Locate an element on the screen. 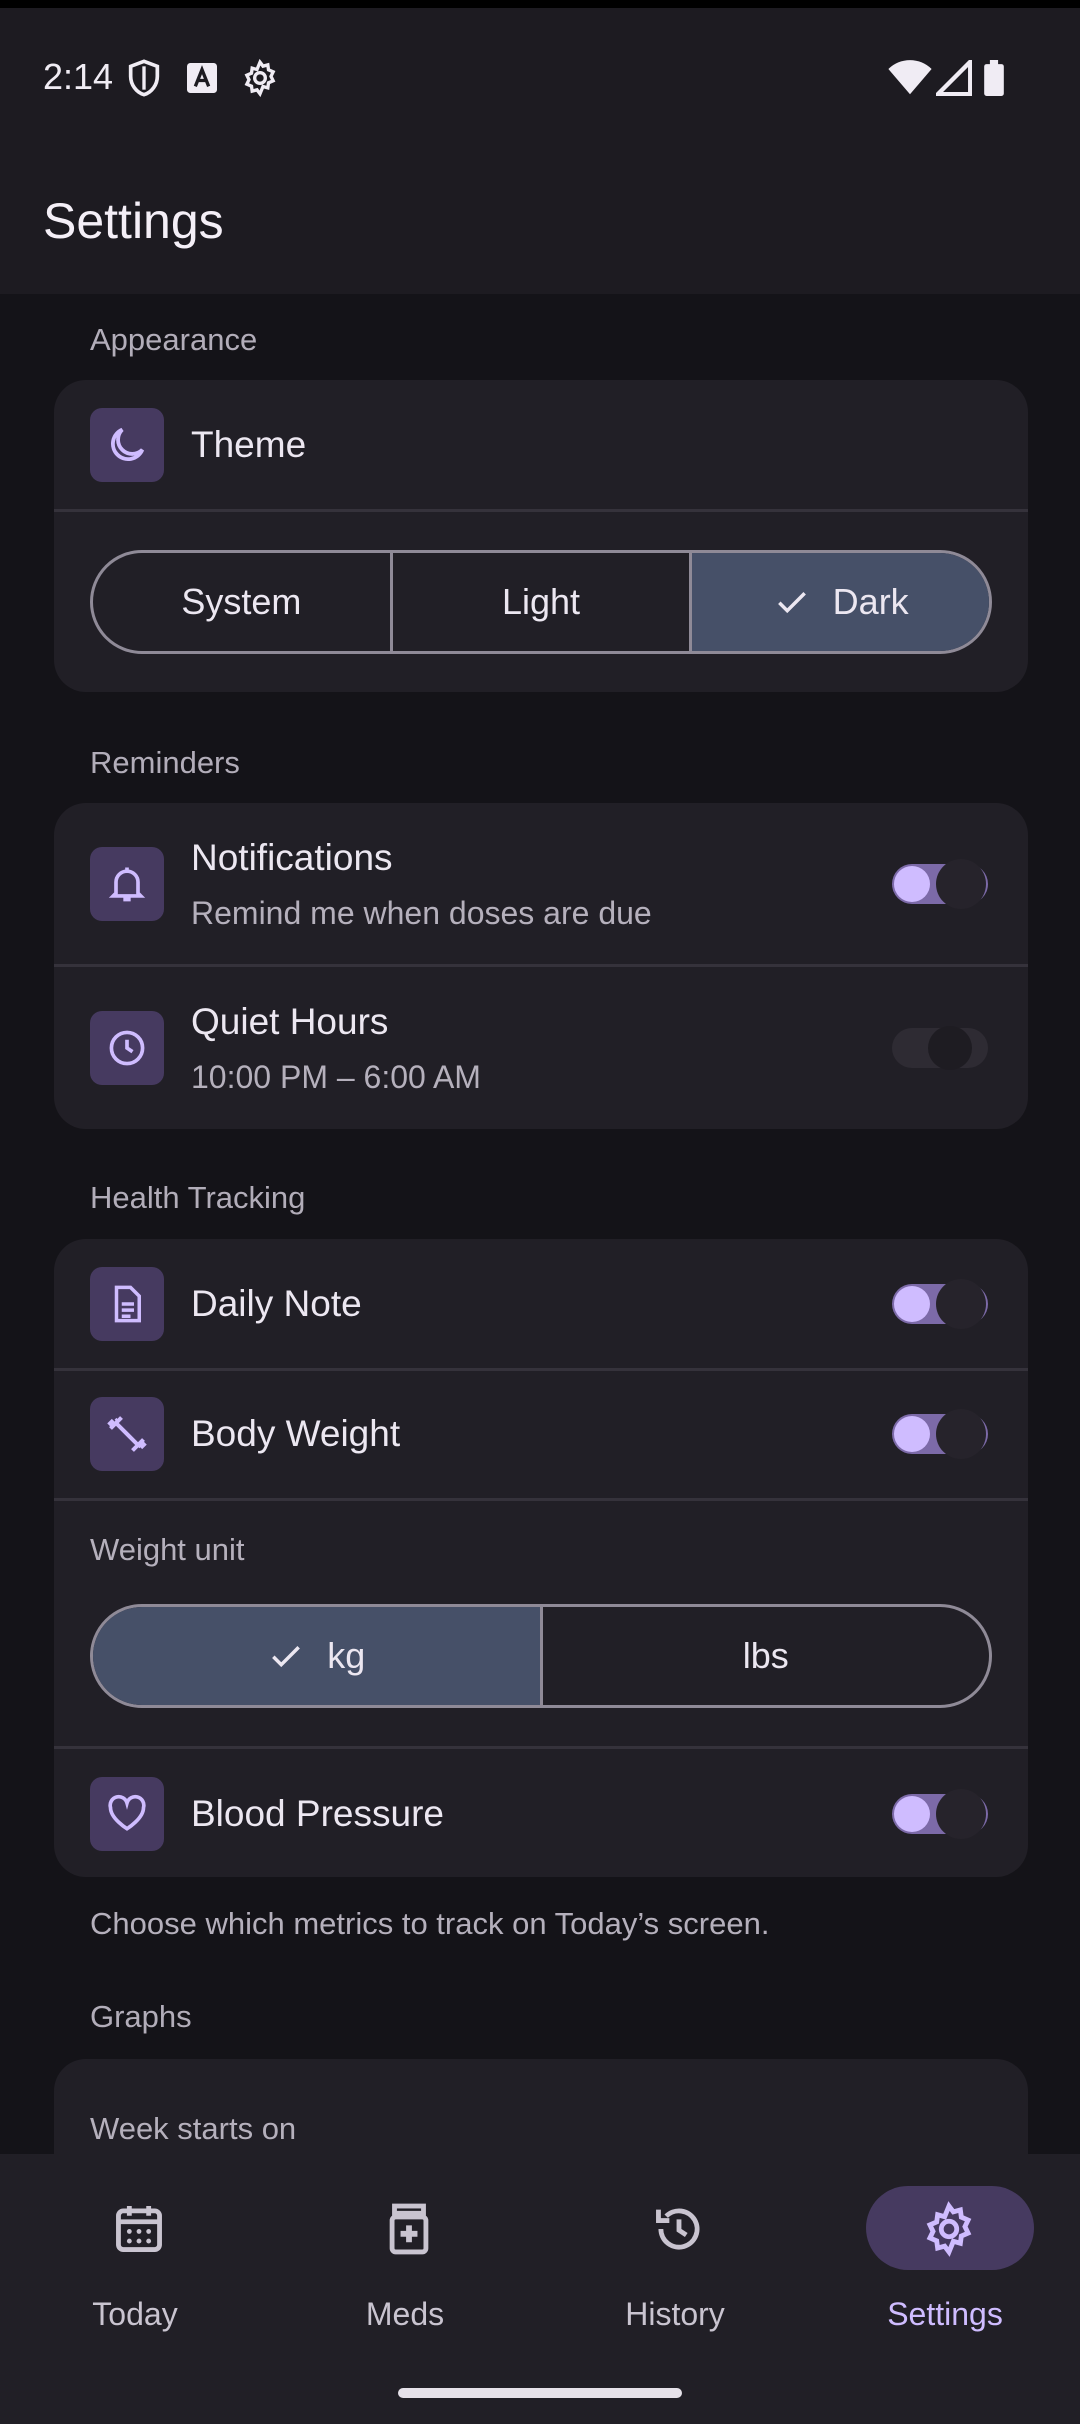  shield-icon is located at coordinates (144, 78).